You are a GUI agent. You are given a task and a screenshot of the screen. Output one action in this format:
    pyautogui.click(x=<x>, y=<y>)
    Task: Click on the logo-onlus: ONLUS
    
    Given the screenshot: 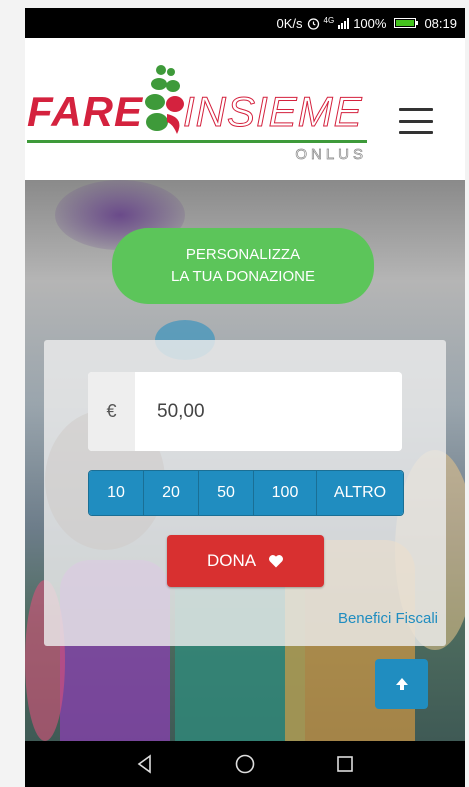 What is the action you would take?
    pyautogui.click(x=331, y=155)
    